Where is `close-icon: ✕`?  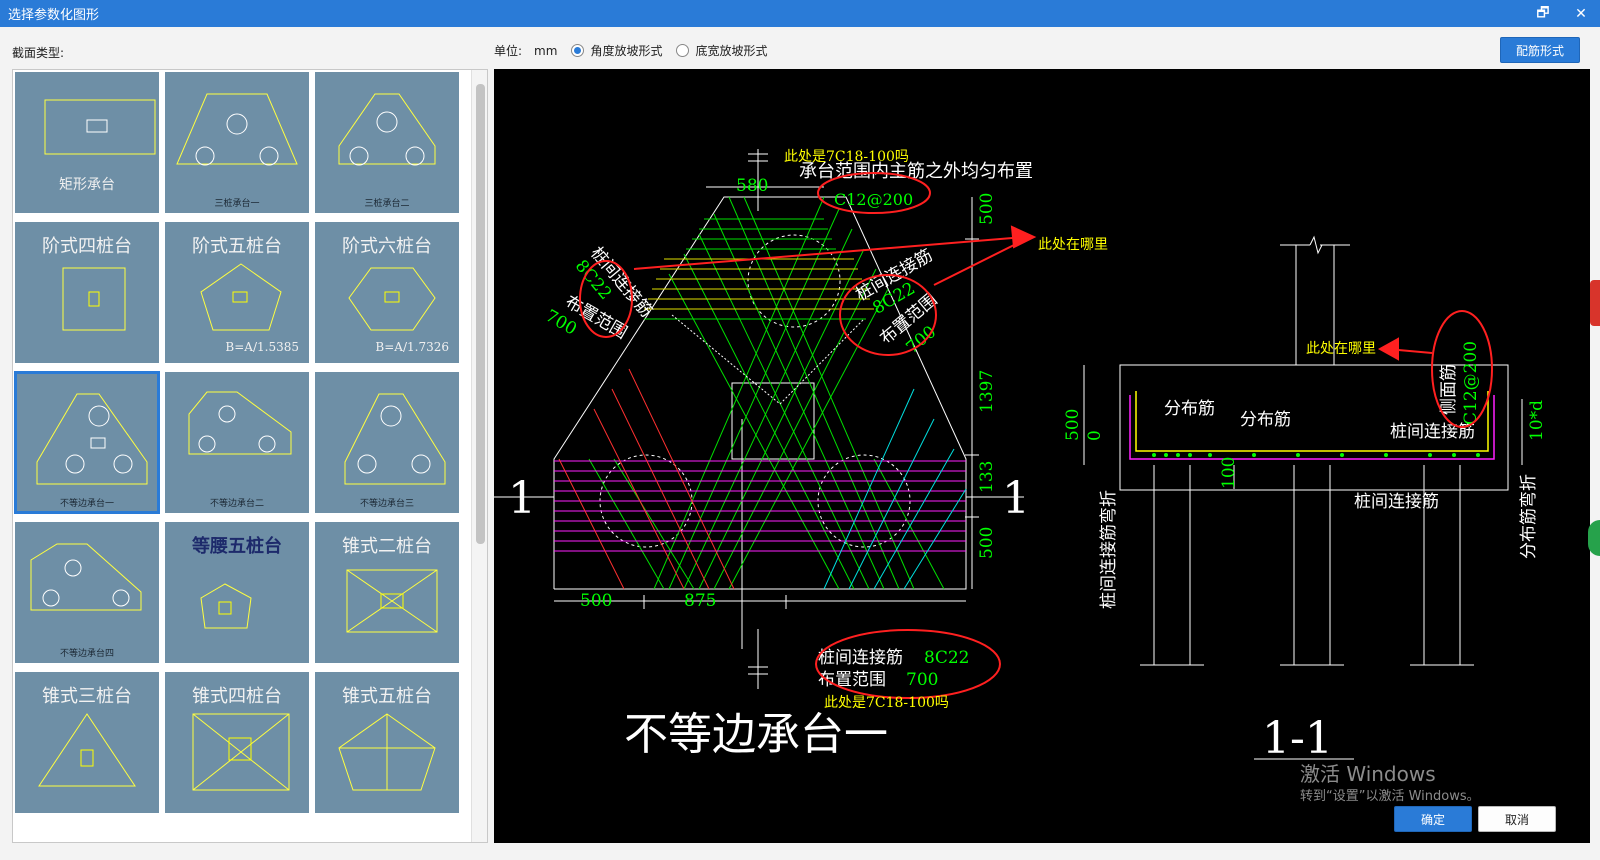
close-icon: ✕ is located at coordinates (1581, 13).